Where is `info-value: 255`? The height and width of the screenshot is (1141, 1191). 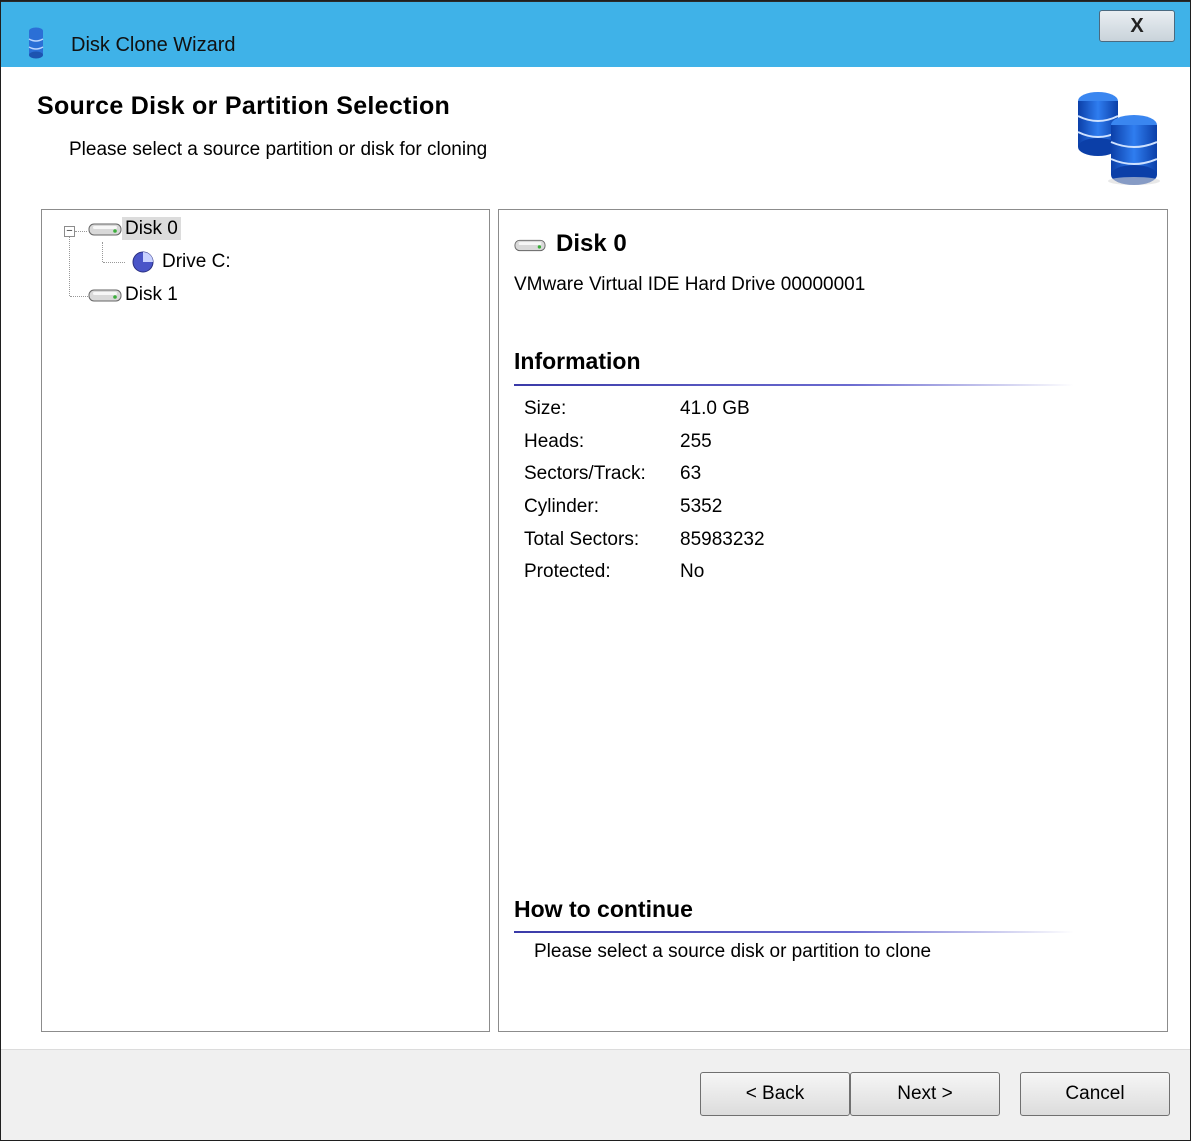 info-value: 255 is located at coordinates (696, 441).